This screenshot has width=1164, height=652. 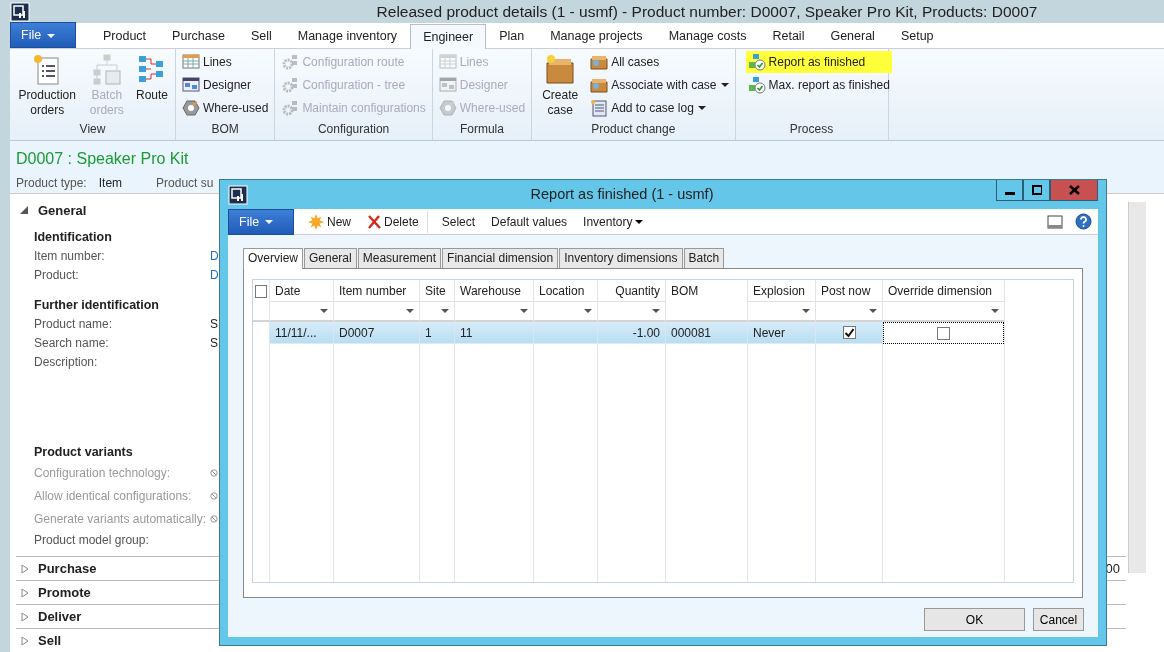 I want to click on table-cell: 000081, so click(x=706, y=333).